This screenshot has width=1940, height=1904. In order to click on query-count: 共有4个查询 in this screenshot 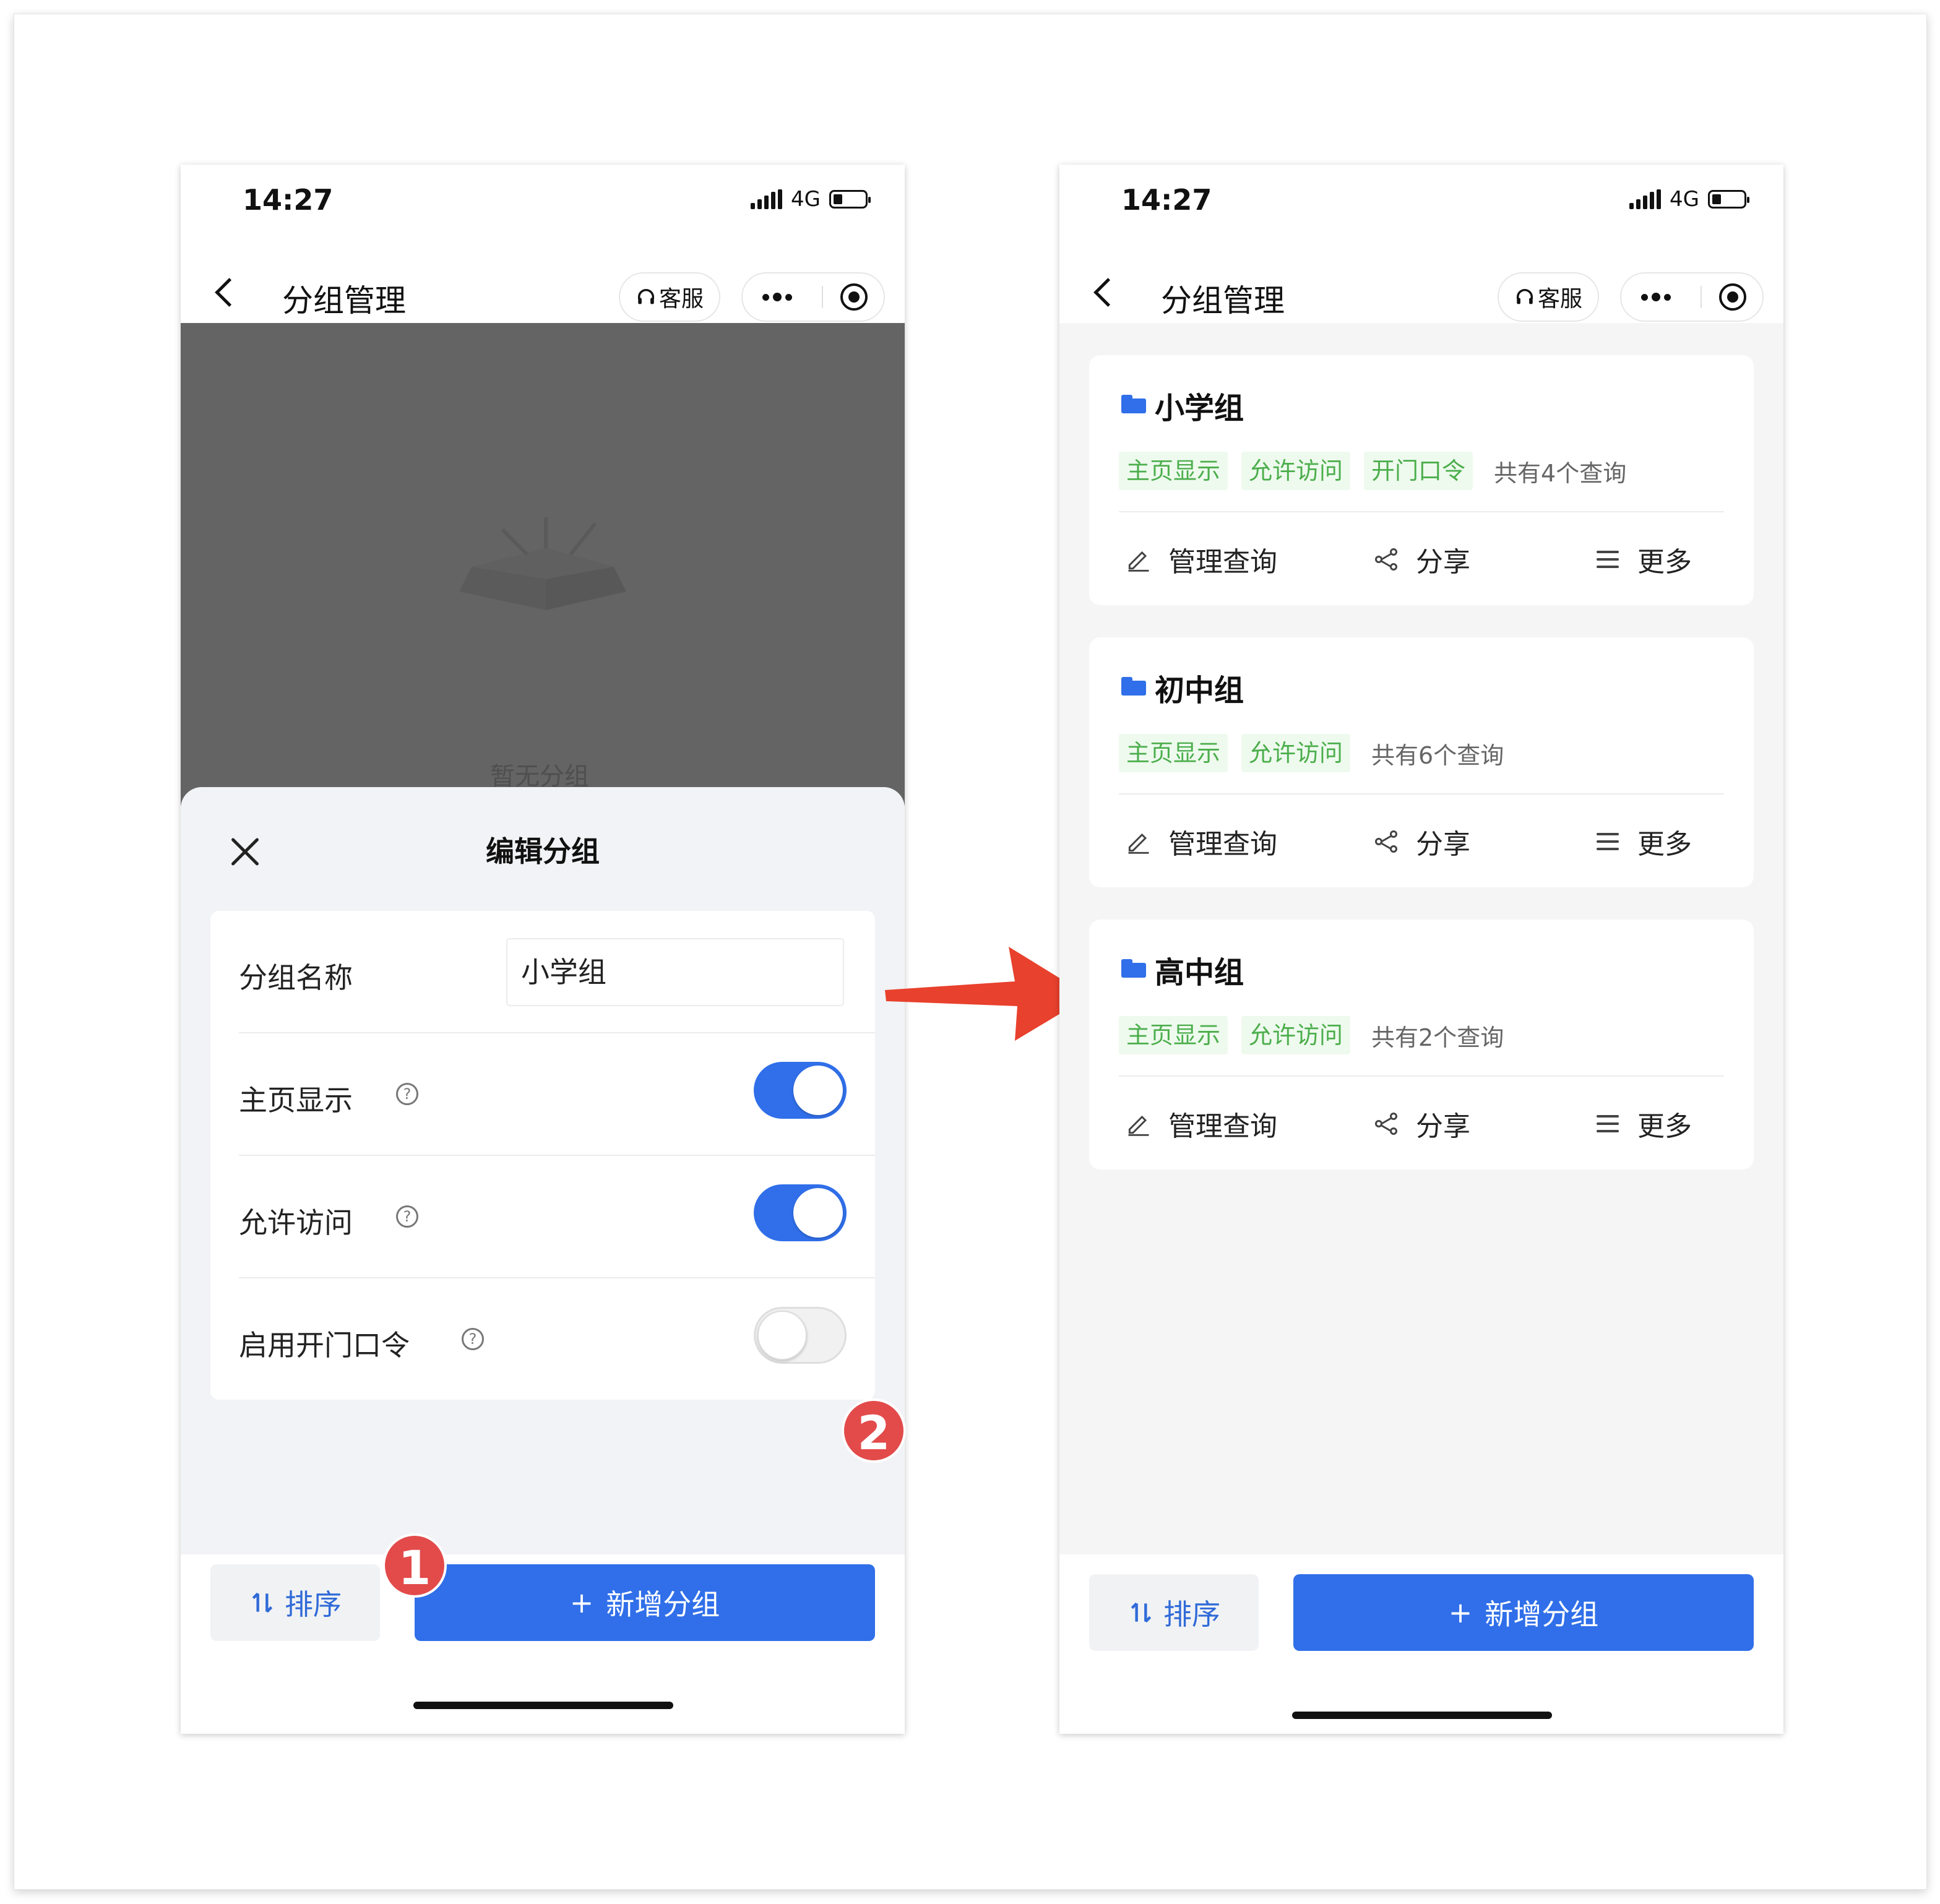, I will do `click(1561, 473)`.